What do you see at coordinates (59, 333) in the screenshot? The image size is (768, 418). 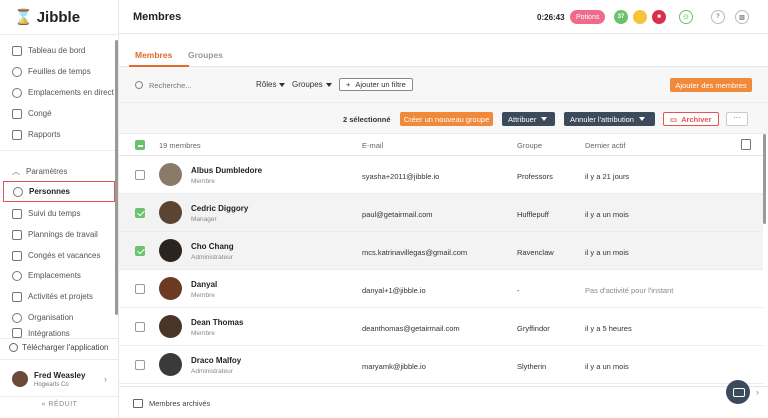 I see `sidebar-item-integrations: Intégrations` at bounding box center [59, 333].